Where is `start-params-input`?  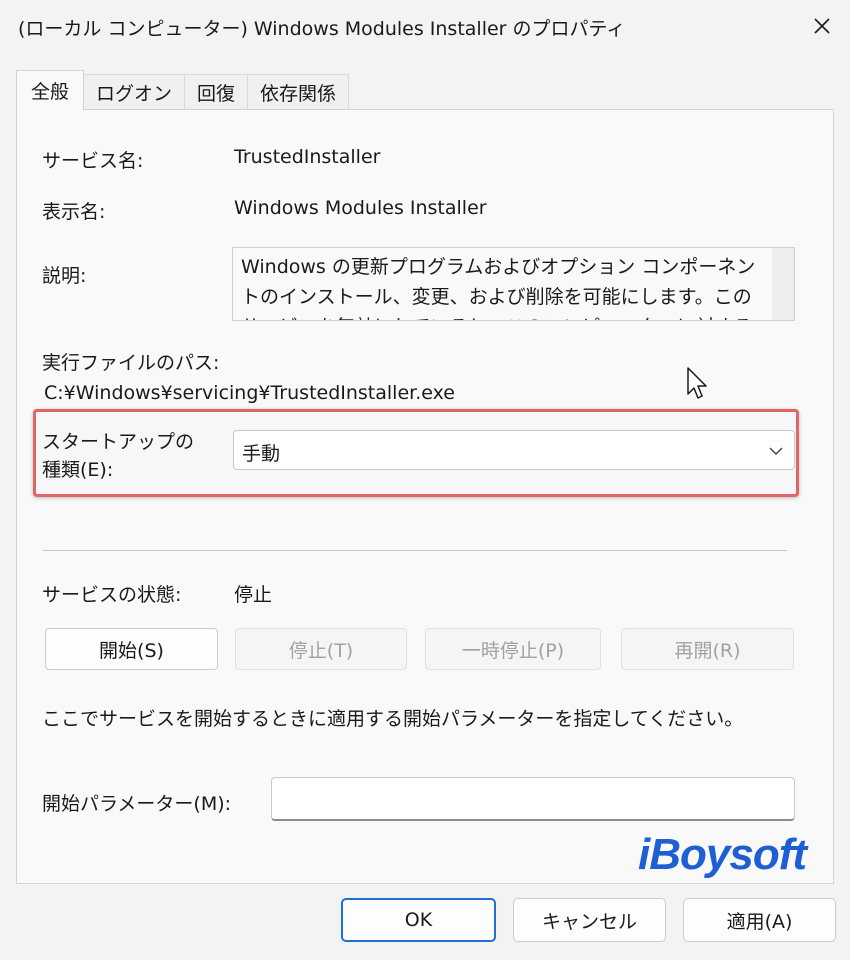
start-params-input is located at coordinates (533, 799).